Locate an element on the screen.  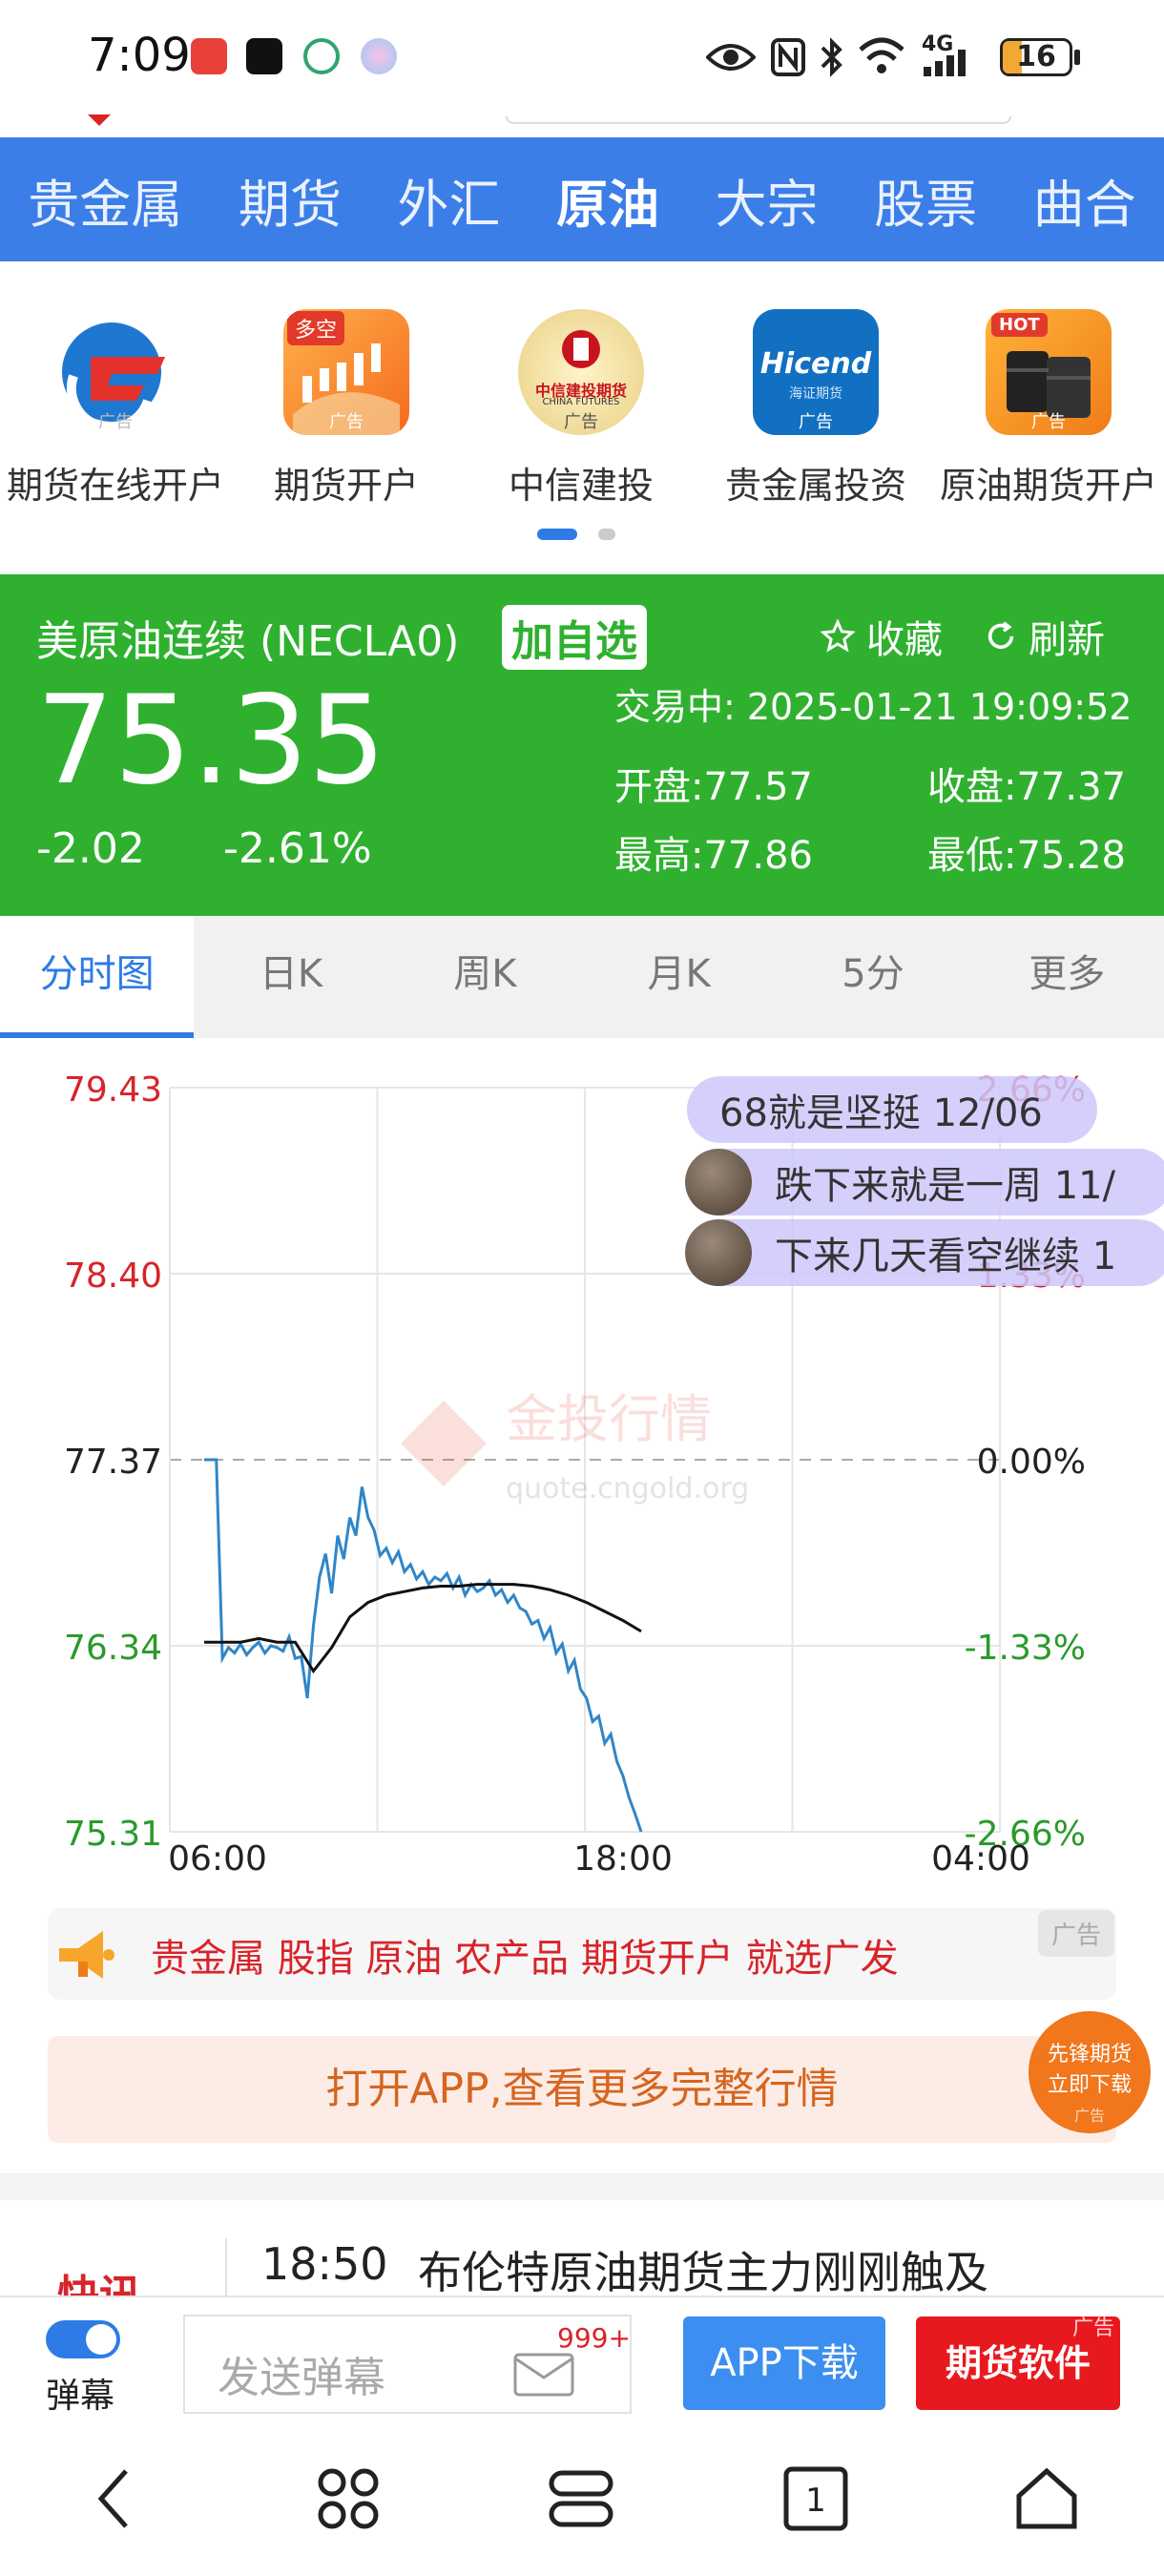
star-icon is located at coordinates (838, 636).